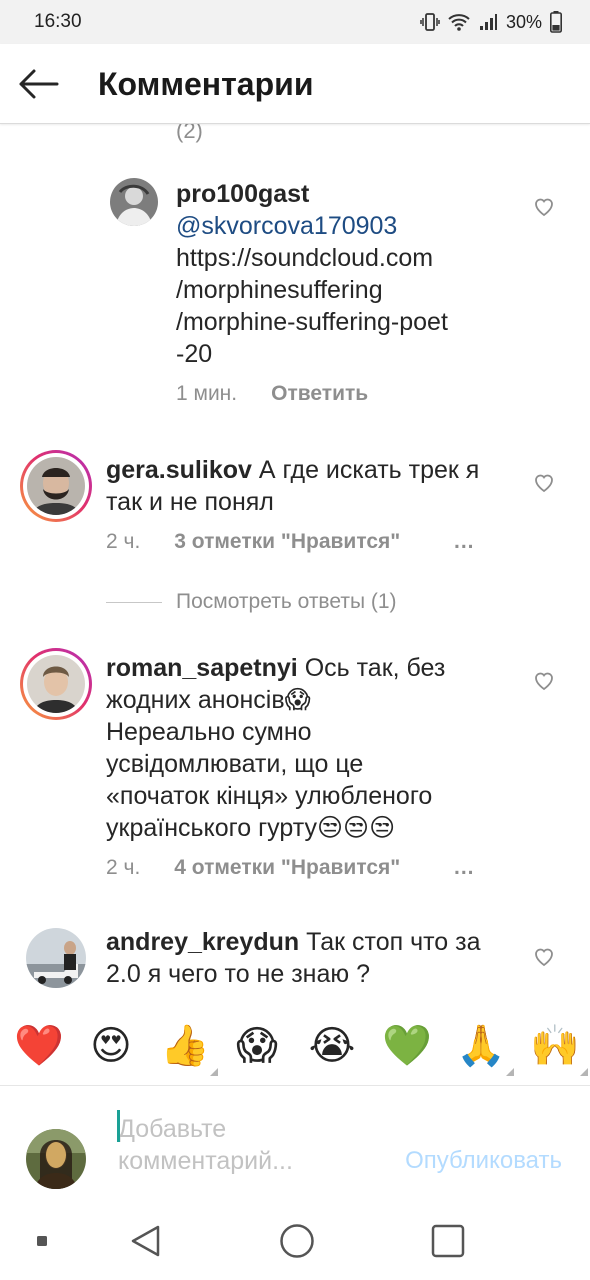 The image size is (590, 1280). What do you see at coordinates (319, 394) in the screenshot?
I see `reply-button: Ответить` at bounding box center [319, 394].